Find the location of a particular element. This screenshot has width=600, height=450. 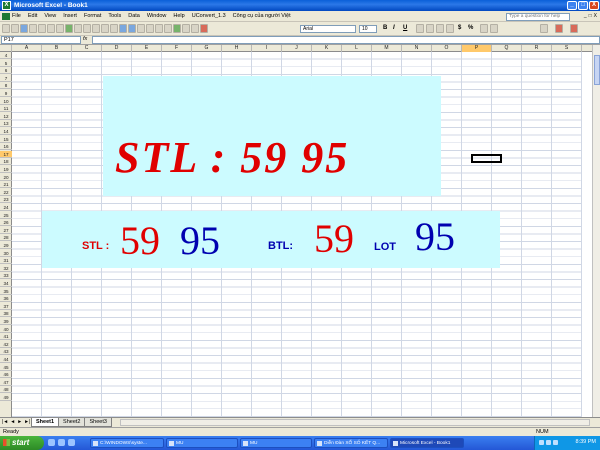

row-header: 20 is located at coordinates (6, 177).